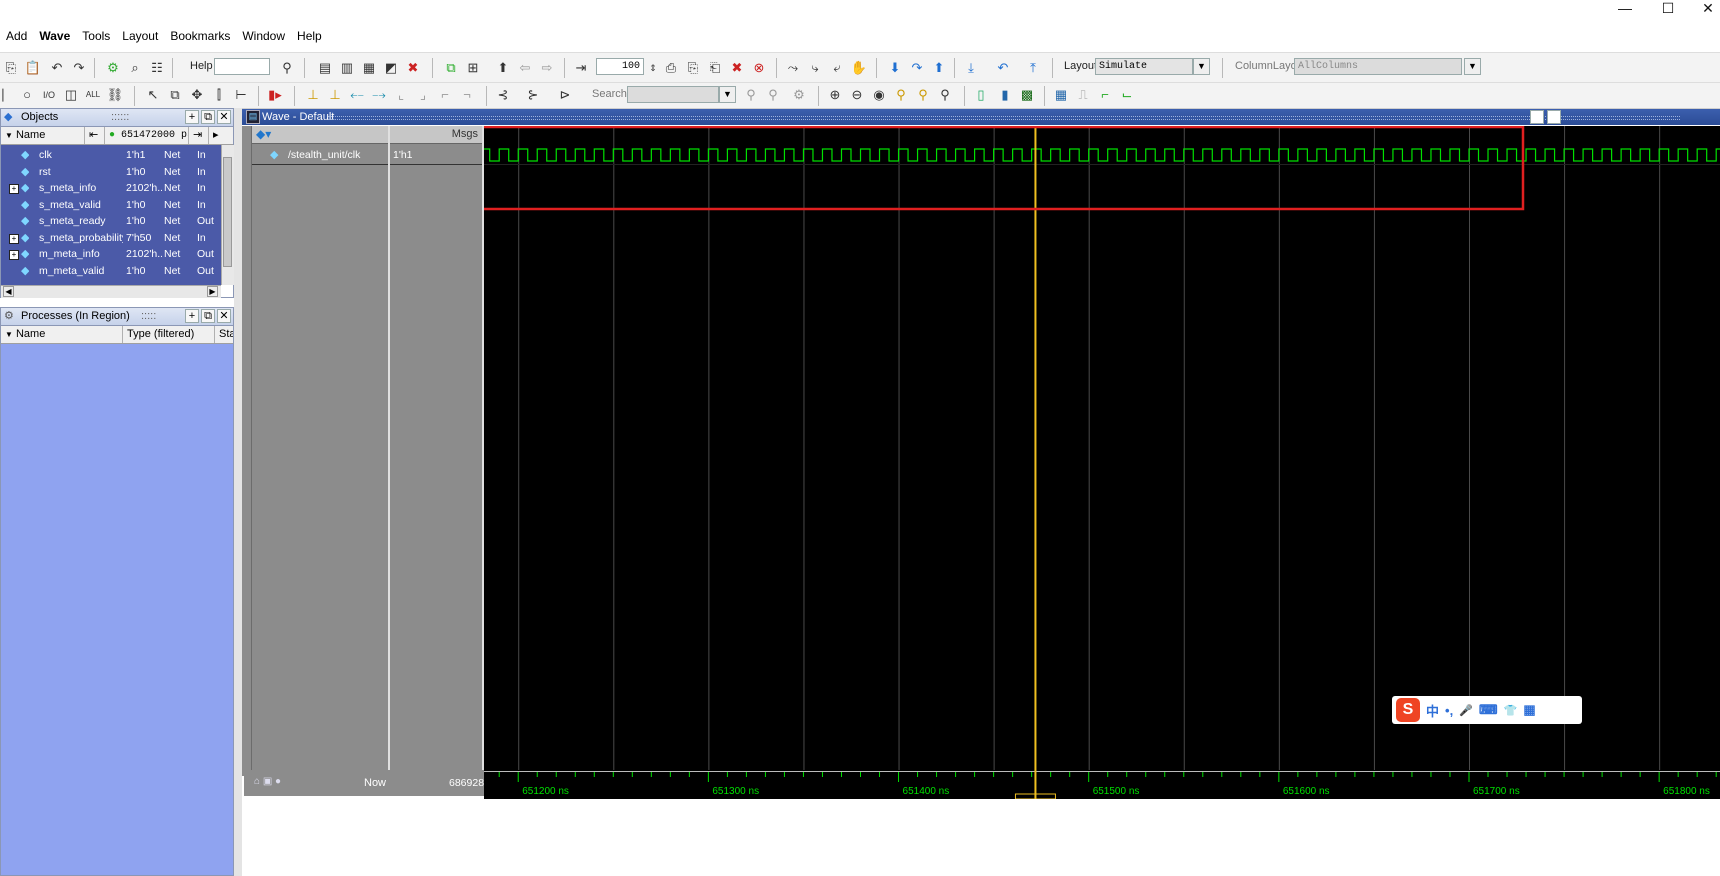 This screenshot has width=1720, height=876. What do you see at coordinates (1529, 710) in the screenshot?
I see `ime-grid-icon: ▦` at bounding box center [1529, 710].